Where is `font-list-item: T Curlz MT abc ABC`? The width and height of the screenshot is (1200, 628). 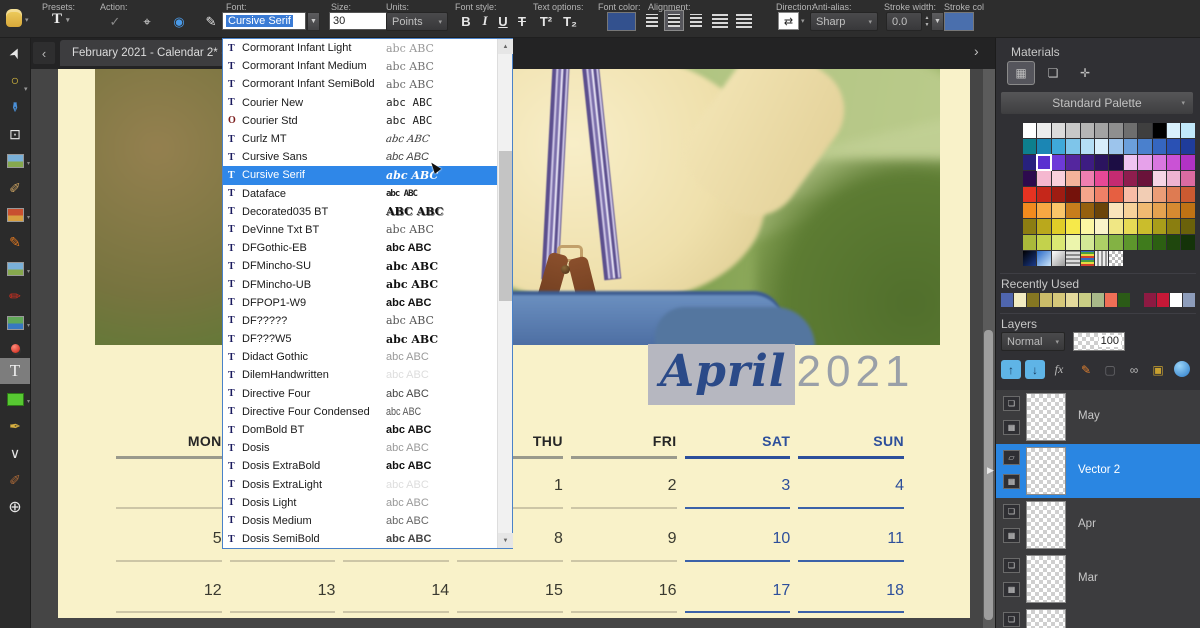 font-list-item: T Curlz MT abc ABC is located at coordinates (360, 139).